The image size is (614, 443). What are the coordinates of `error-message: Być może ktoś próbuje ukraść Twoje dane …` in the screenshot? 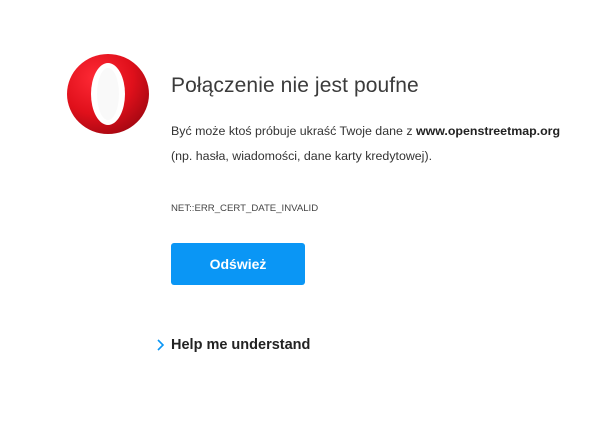 It's located at (371, 143).